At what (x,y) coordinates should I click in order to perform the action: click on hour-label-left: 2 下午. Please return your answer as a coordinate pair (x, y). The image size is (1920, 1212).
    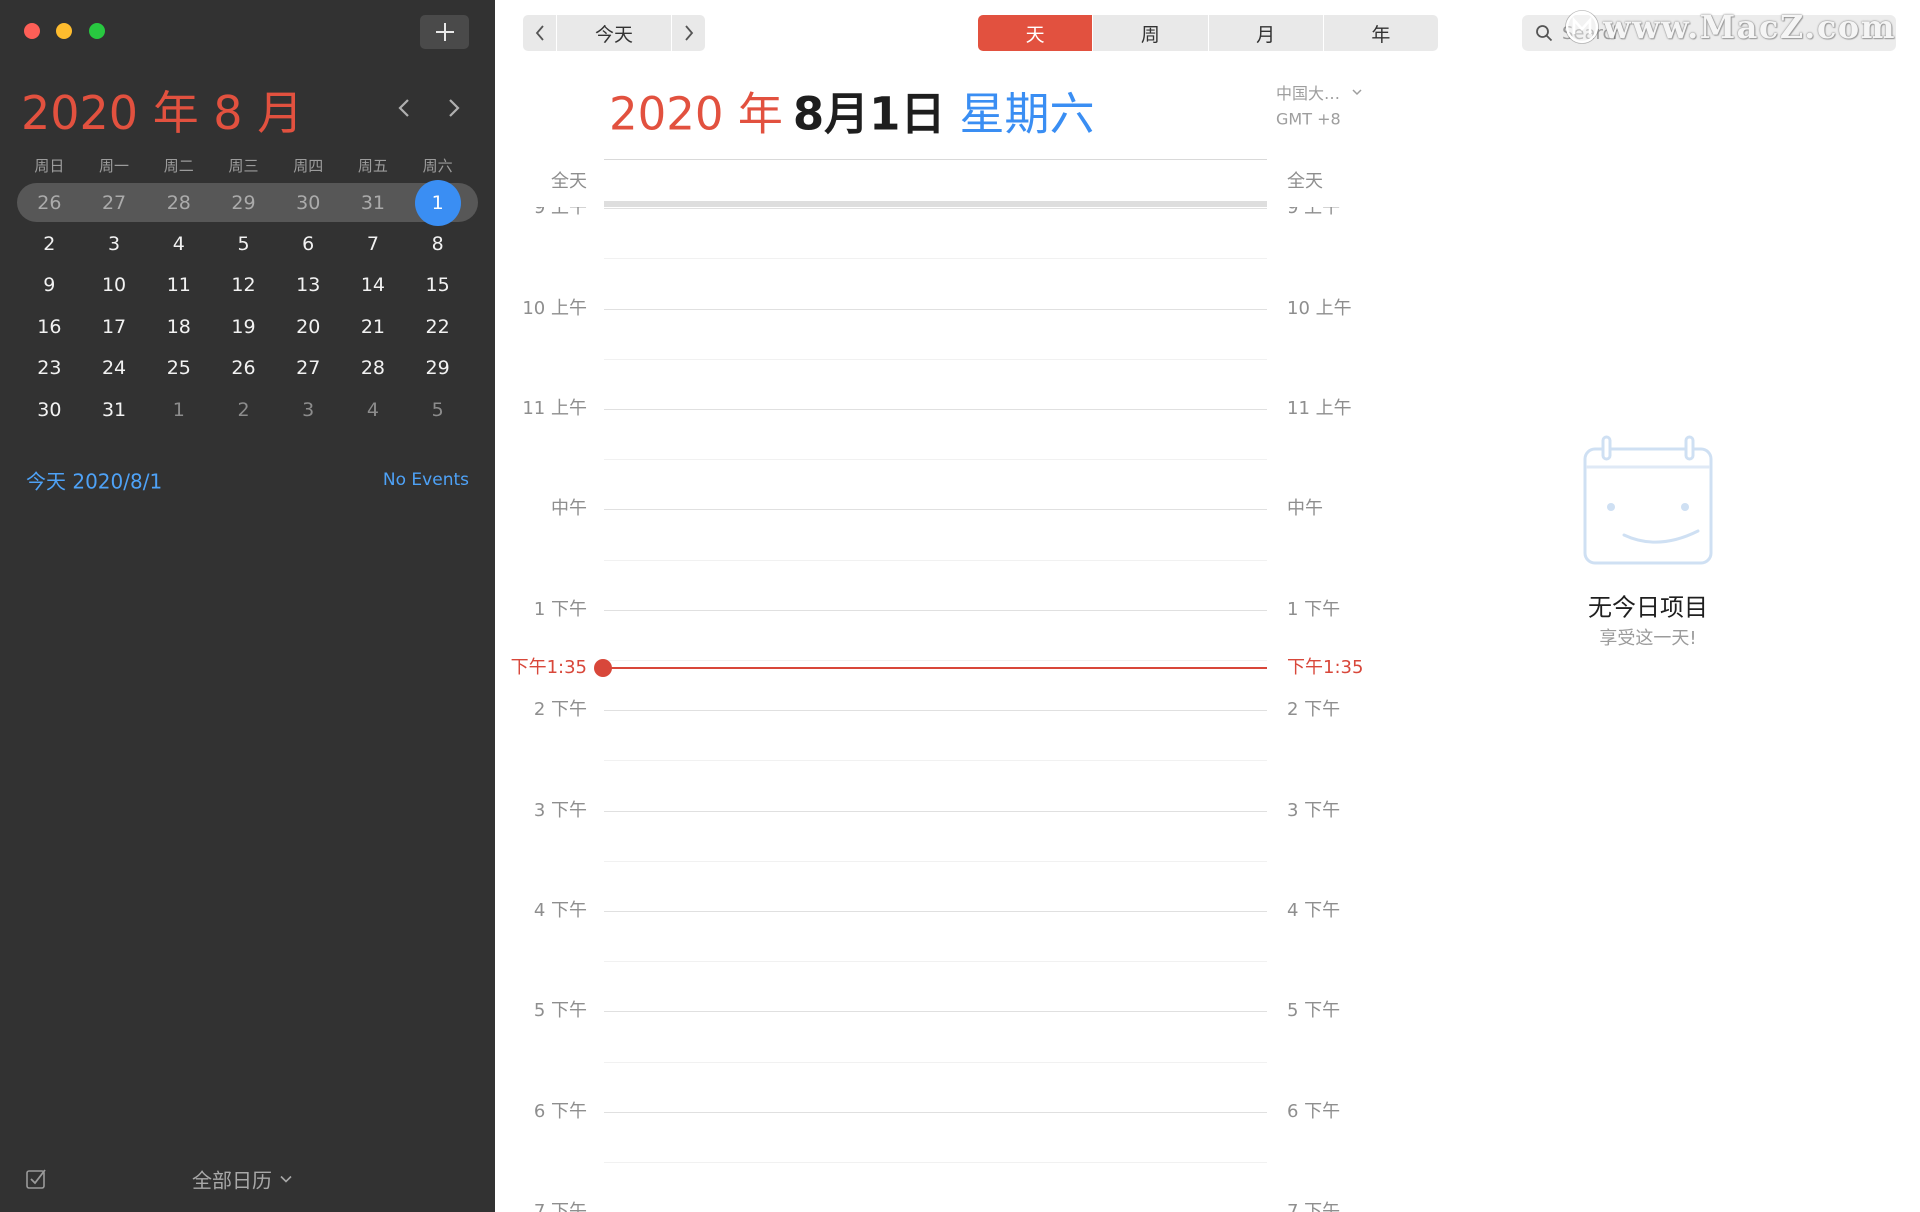
    Looking at the image, I should click on (560, 710).